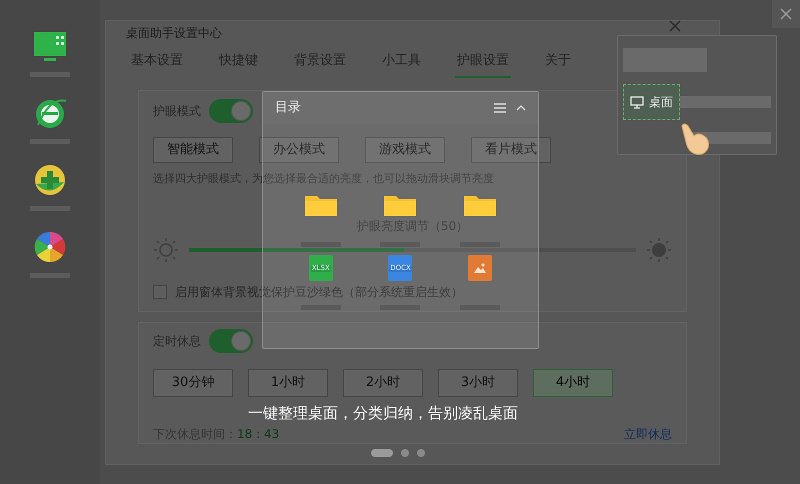 This screenshot has width=800, height=484. Describe the element at coordinates (288, 108) in the screenshot. I see `panel-title: 目录` at that location.